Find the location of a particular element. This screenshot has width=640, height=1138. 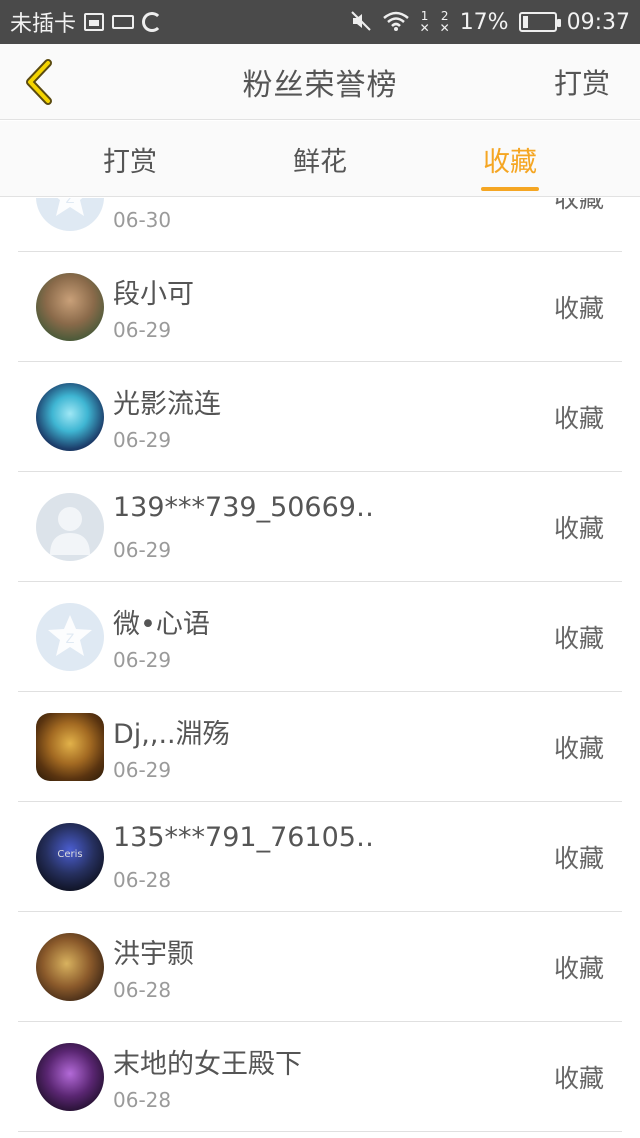

monster-avatar is located at coordinates (70, 747).